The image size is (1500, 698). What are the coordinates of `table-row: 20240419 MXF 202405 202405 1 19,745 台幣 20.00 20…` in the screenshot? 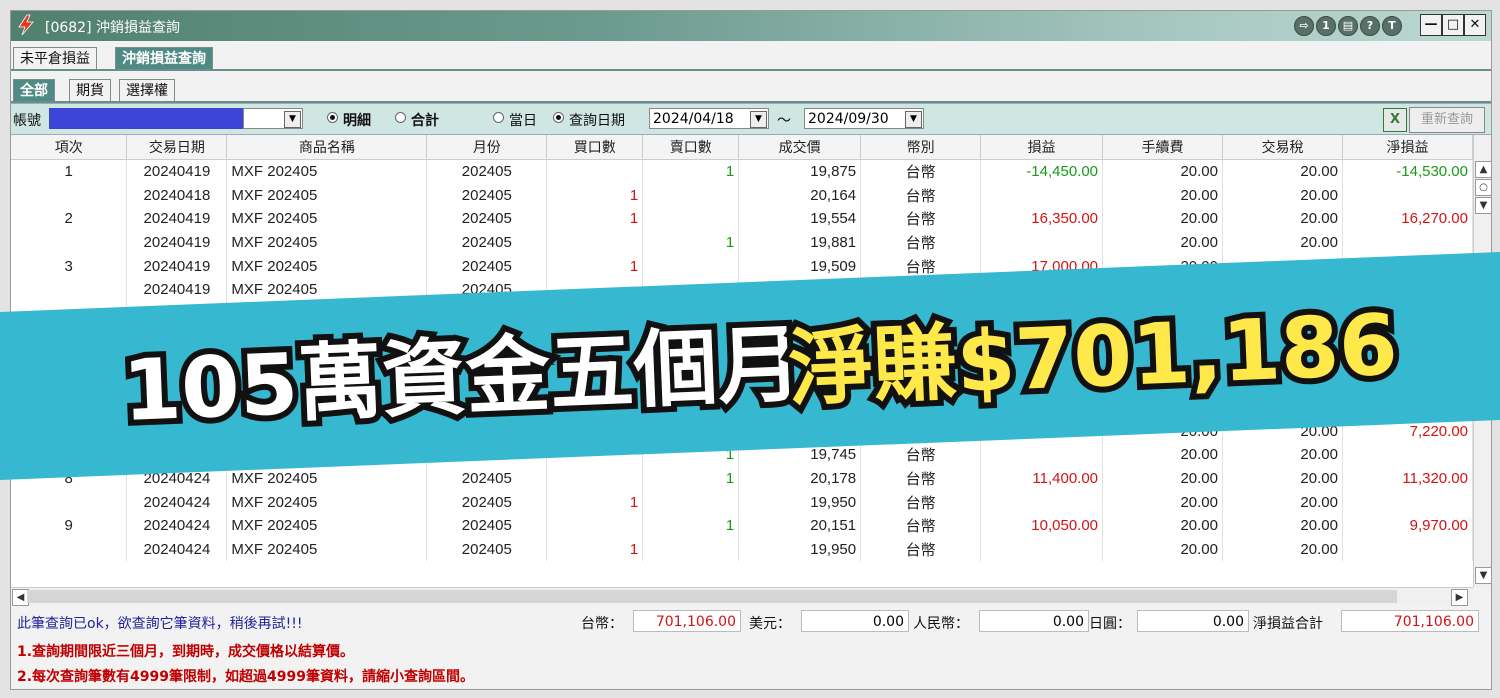 It's located at (742, 455).